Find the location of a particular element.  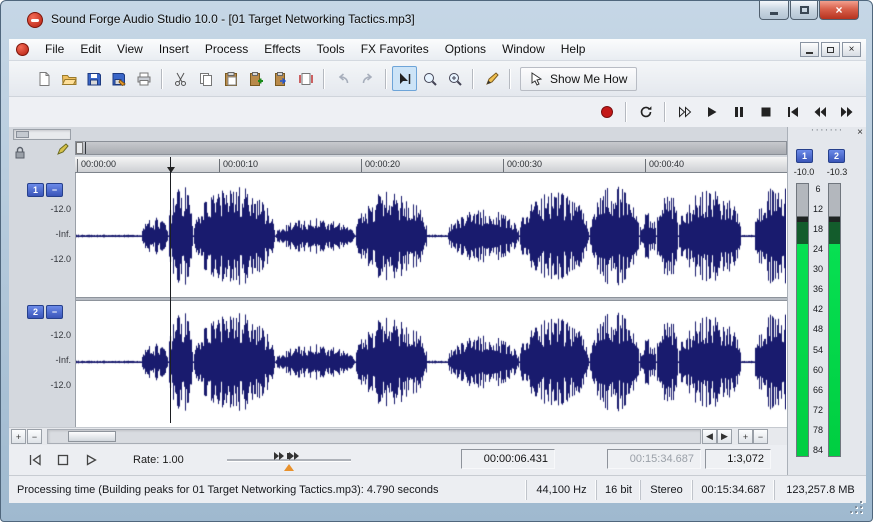

overview-bar is located at coordinates (431, 148).